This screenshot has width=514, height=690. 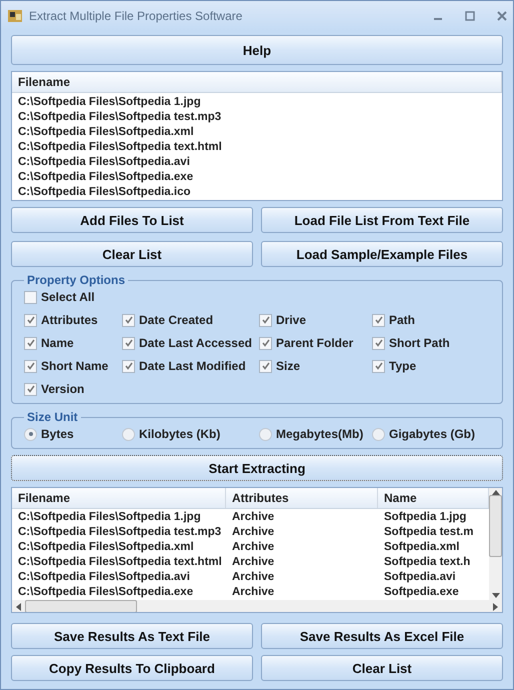 I want to click on table-cell-text: Softpedia text.h, so click(x=427, y=562).